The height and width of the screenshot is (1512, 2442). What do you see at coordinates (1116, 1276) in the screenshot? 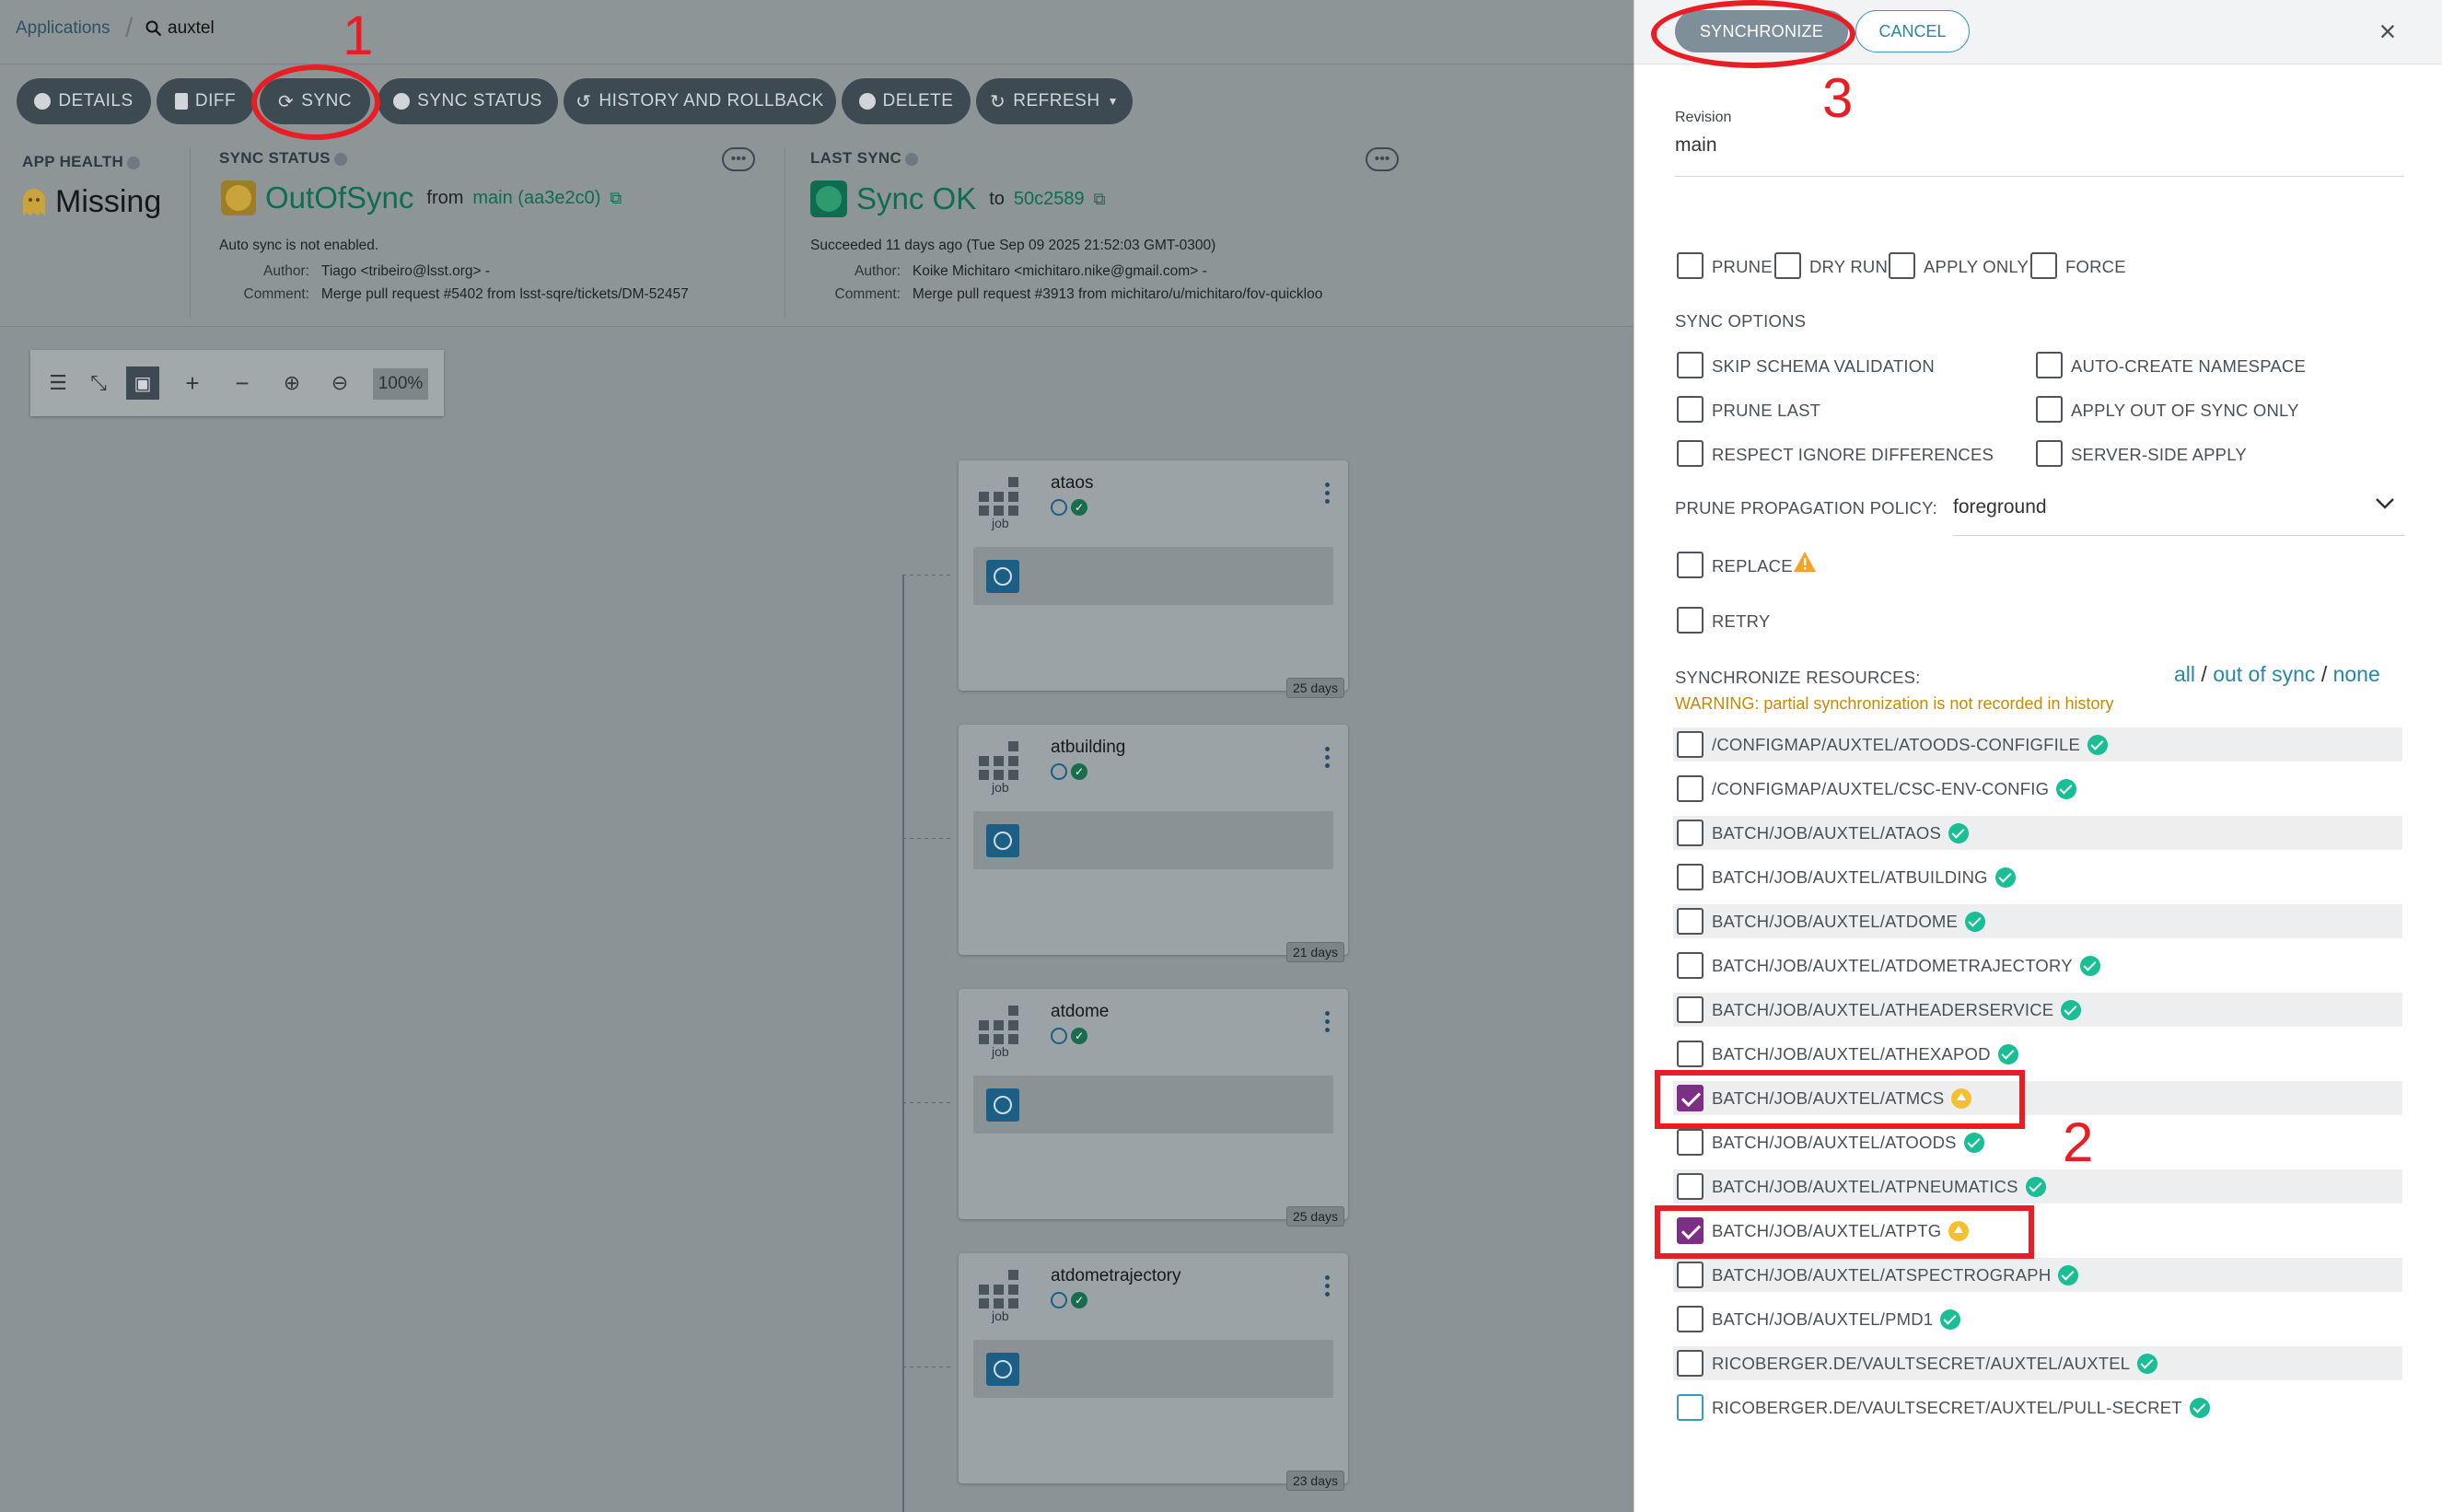
I see `node-name: atdometrajectory` at bounding box center [1116, 1276].